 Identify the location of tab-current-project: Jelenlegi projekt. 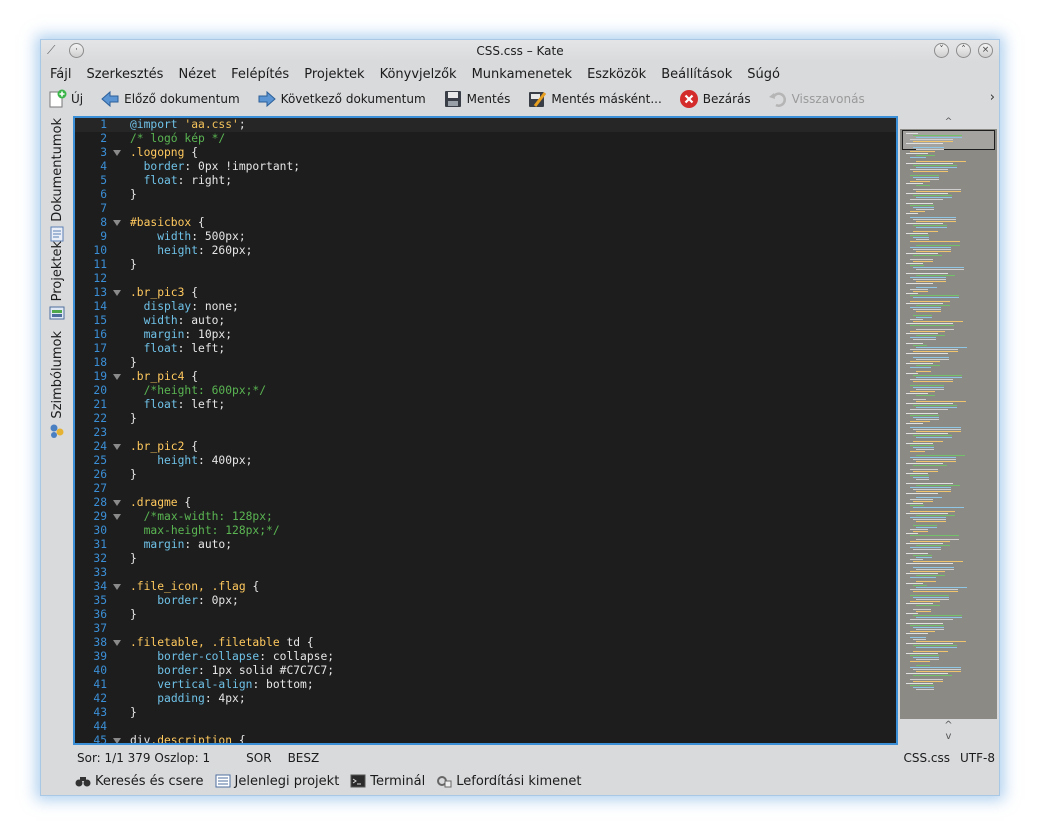
(277, 781).